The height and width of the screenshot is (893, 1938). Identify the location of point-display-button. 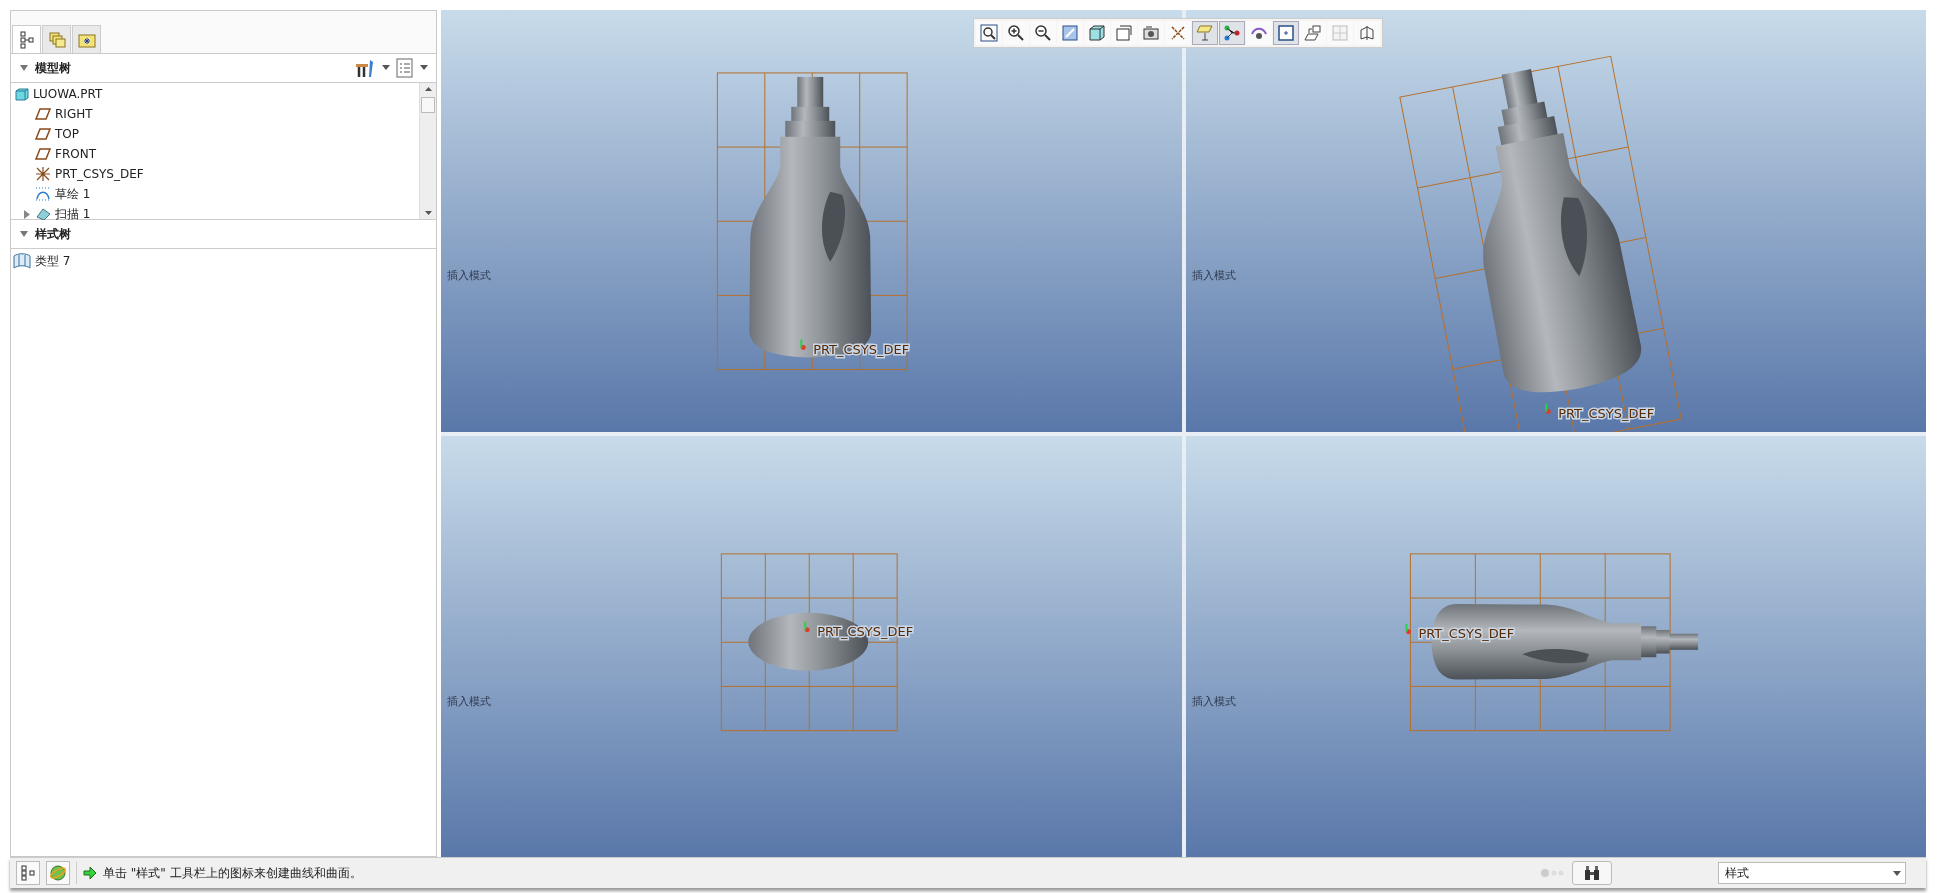
(1232, 33).